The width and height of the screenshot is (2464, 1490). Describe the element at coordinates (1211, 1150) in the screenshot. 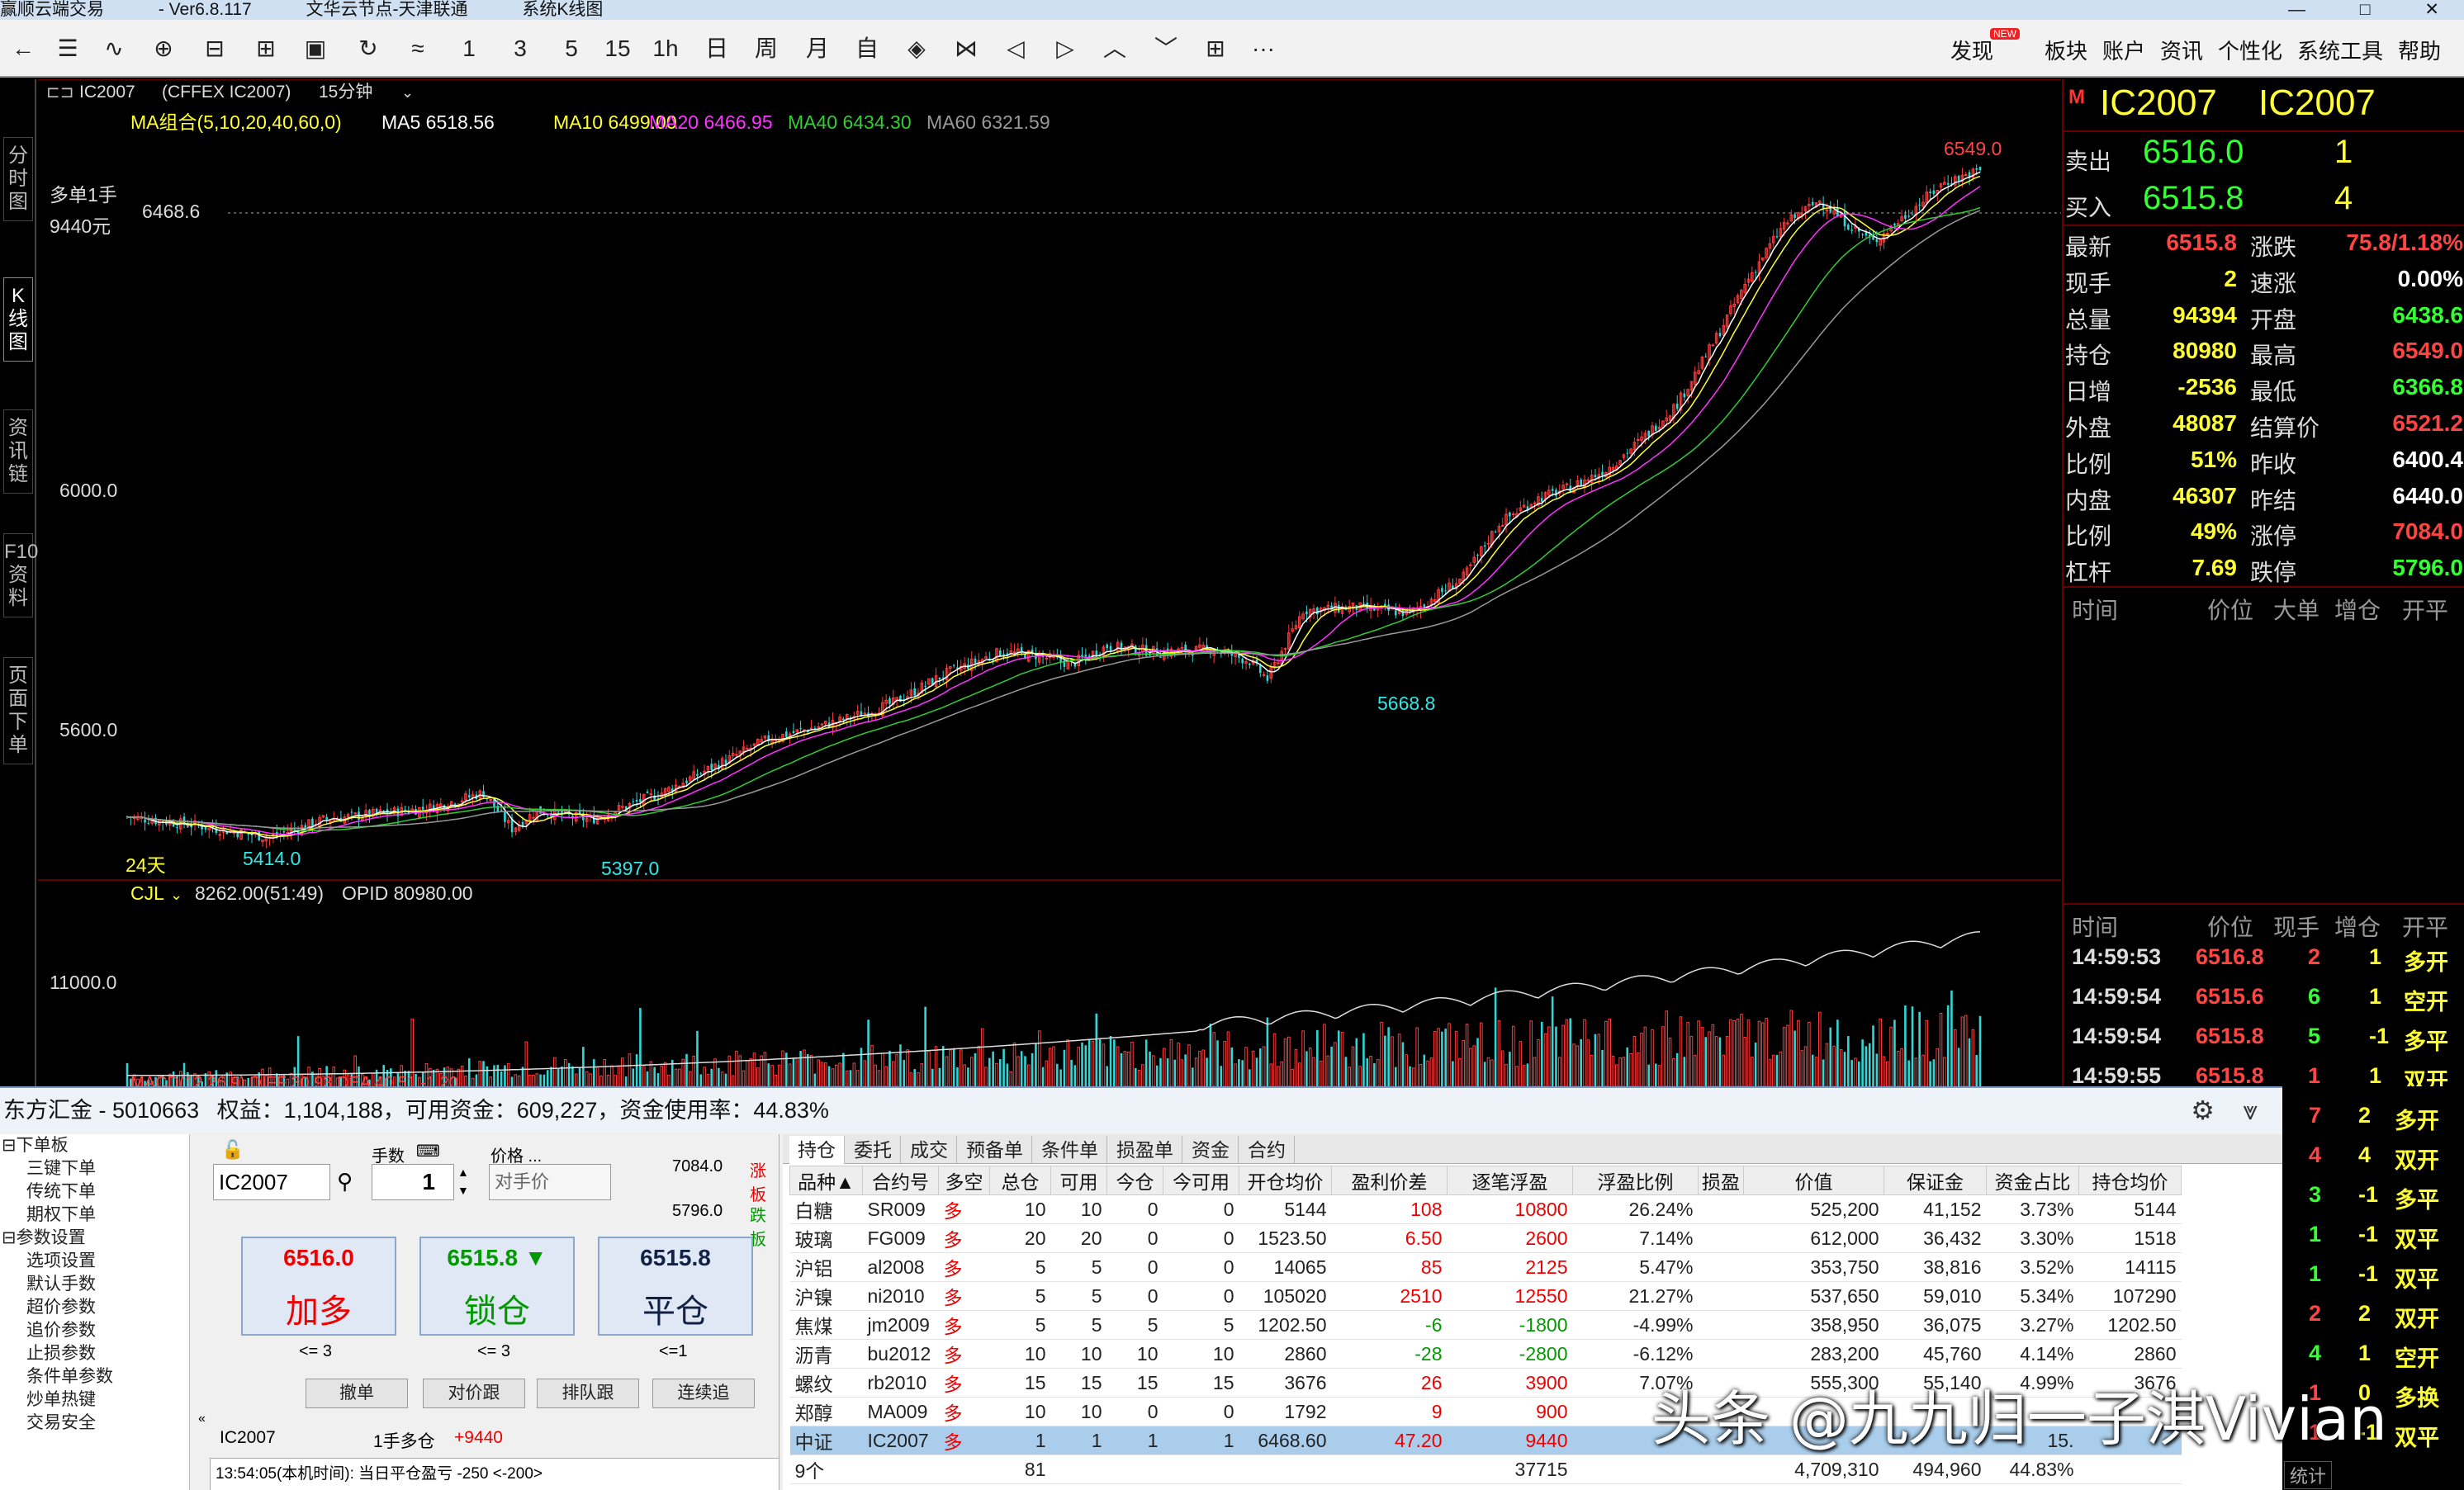

I see `tab-positions-6: 资金` at that location.